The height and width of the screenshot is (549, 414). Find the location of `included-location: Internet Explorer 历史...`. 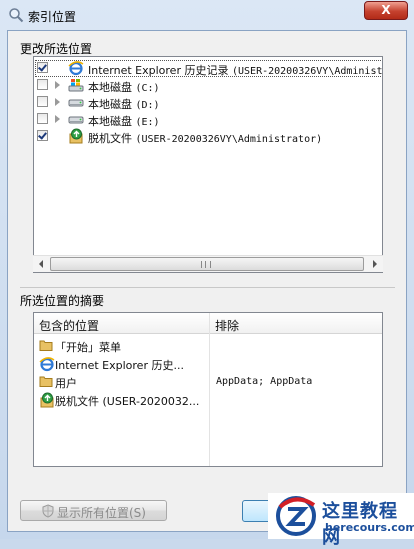

included-location: Internet Explorer 历史... is located at coordinates (119, 365).